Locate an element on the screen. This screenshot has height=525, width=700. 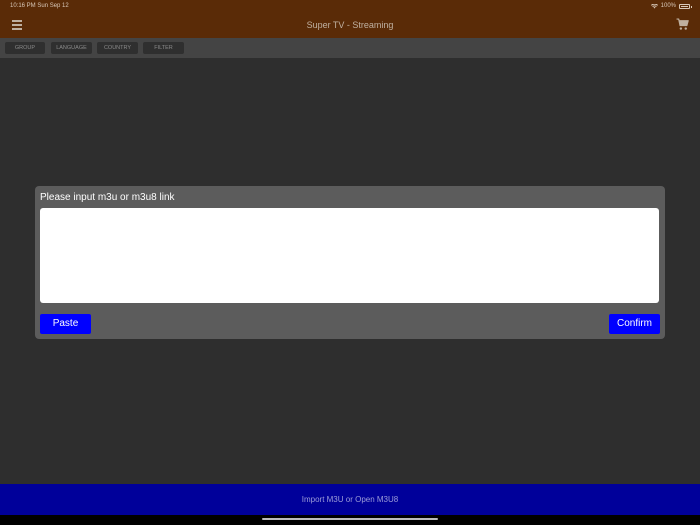
wifi-icon is located at coordinates (654, 5).